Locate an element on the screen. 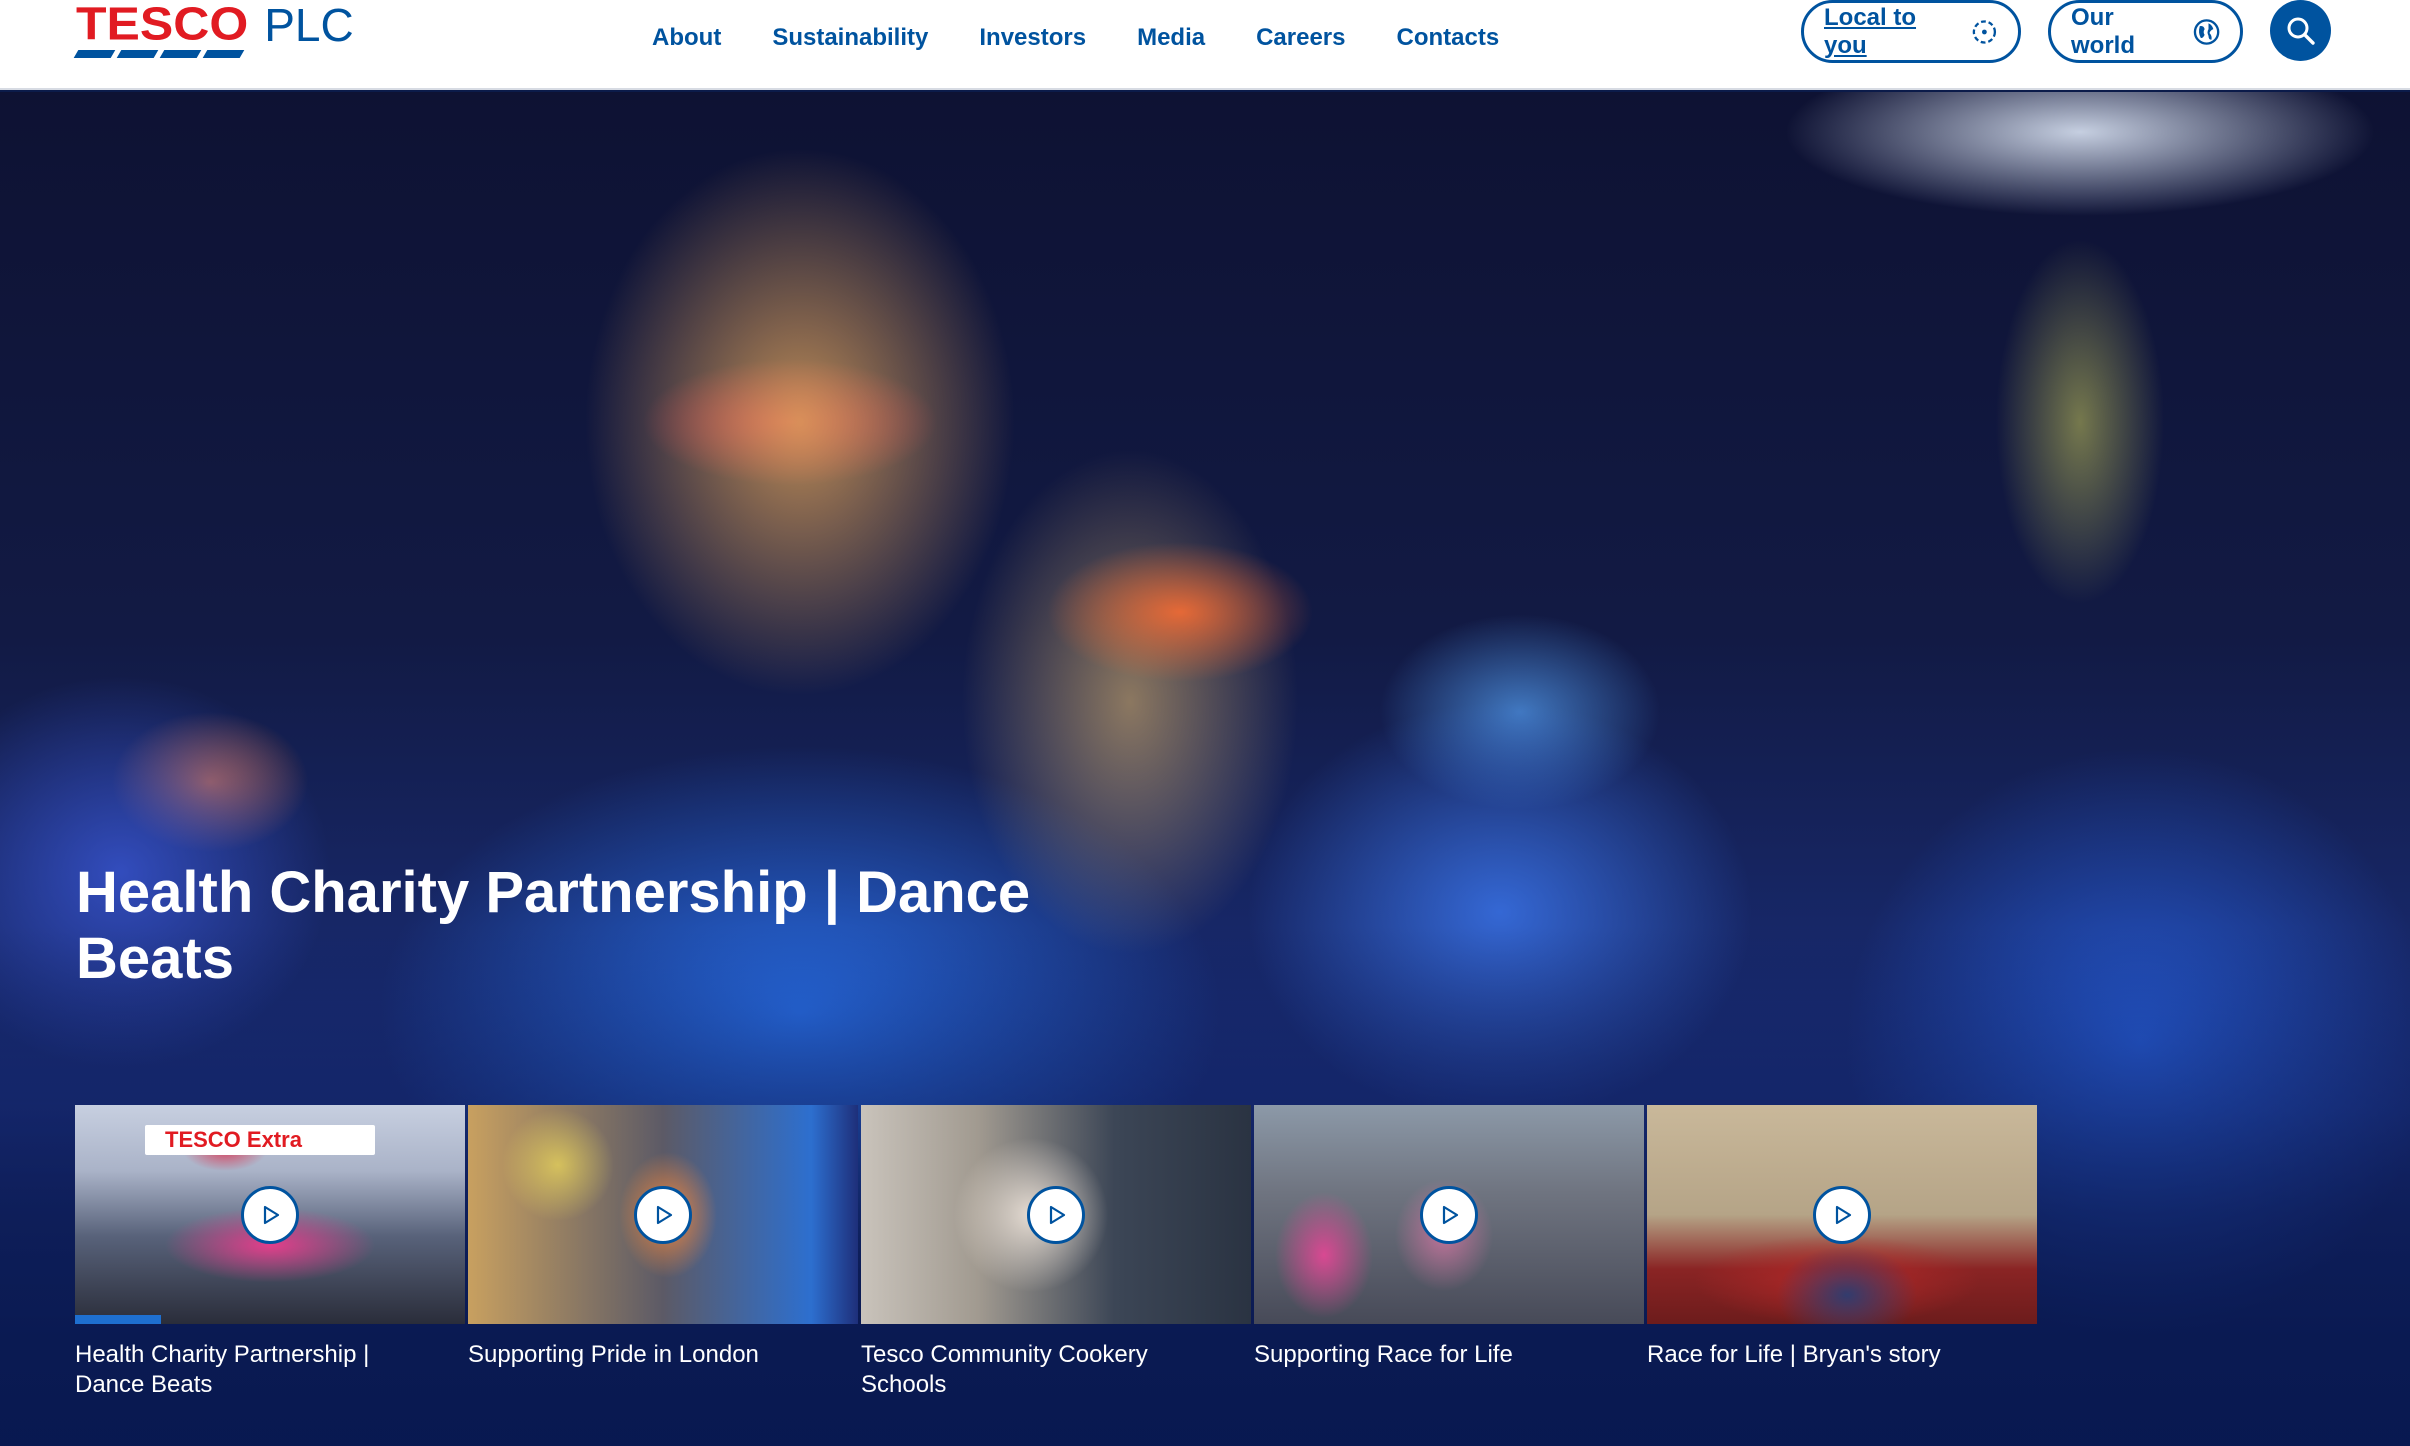 The height and width of the screenshot is (1446, 2410). logo-brand: TESCO is located at coordinates (162, 25).